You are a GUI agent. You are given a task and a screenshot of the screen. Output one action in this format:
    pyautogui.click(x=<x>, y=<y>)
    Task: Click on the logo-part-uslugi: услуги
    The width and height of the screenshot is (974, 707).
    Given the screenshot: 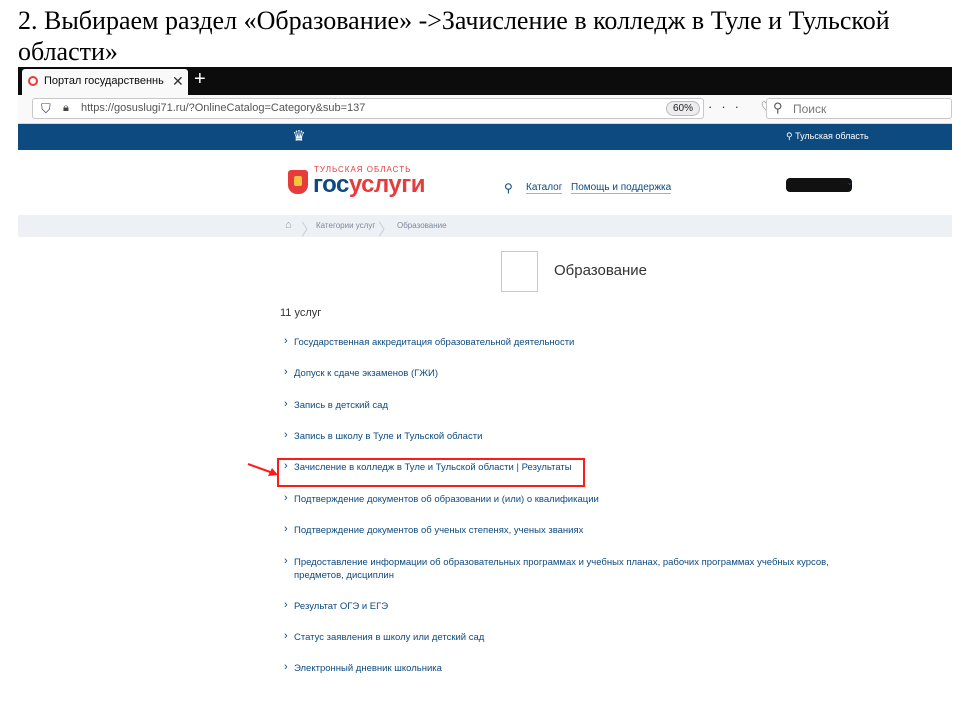 What is the action you would take?
    pyautogui.click(x=387, y=184)
    